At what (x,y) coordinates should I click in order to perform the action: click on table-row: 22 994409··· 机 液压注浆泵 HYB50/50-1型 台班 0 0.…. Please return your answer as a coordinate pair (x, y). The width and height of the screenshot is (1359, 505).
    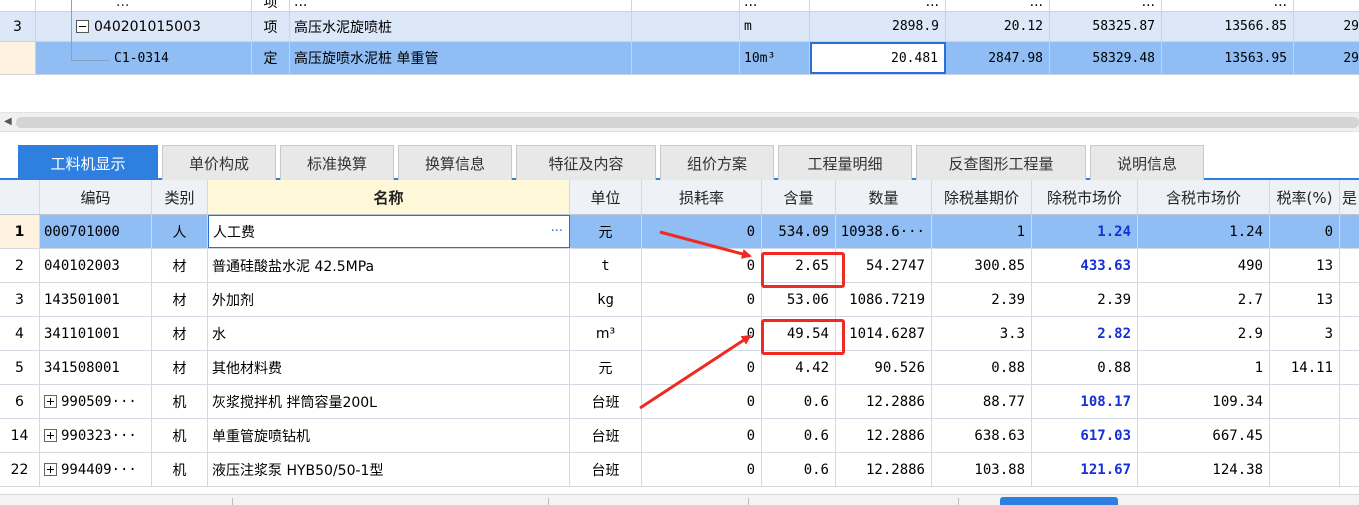
    Looking at the image, I should click on (679, 470).